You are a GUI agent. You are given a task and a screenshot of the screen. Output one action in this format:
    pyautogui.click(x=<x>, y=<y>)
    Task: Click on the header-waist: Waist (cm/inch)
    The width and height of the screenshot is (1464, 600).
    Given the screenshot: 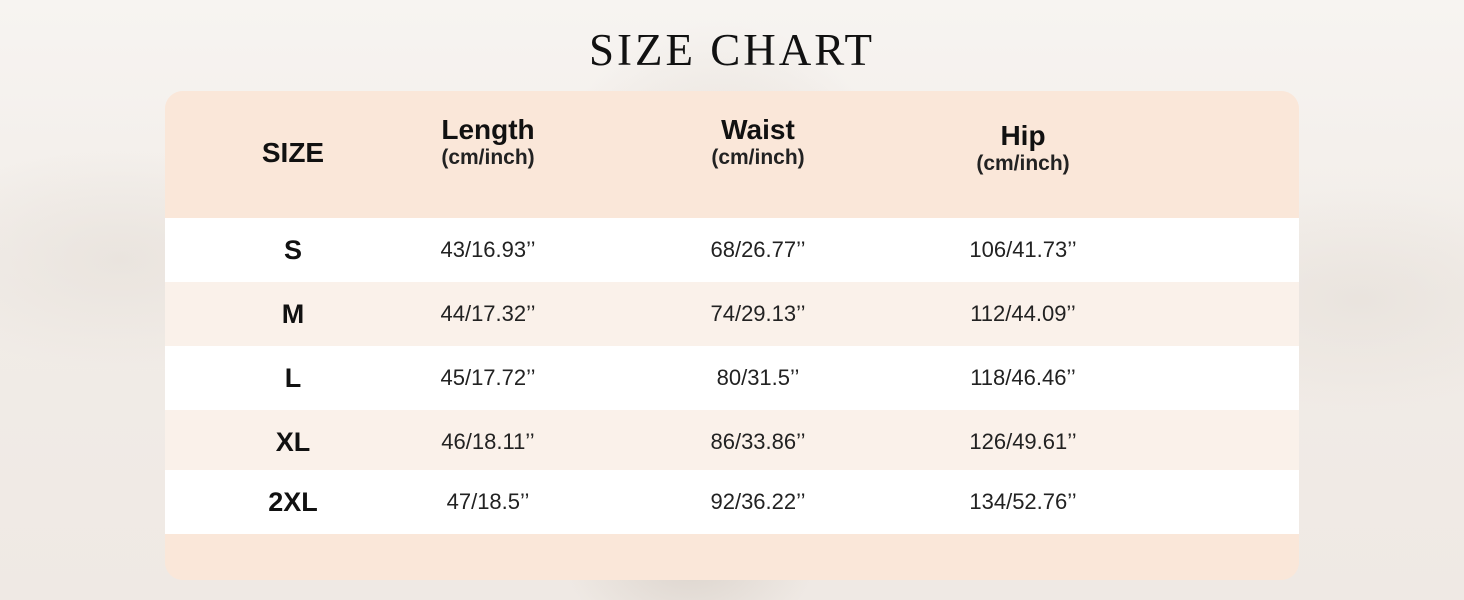 What is the action you would take?
    pyautogui.click(x=758, y=148)
    